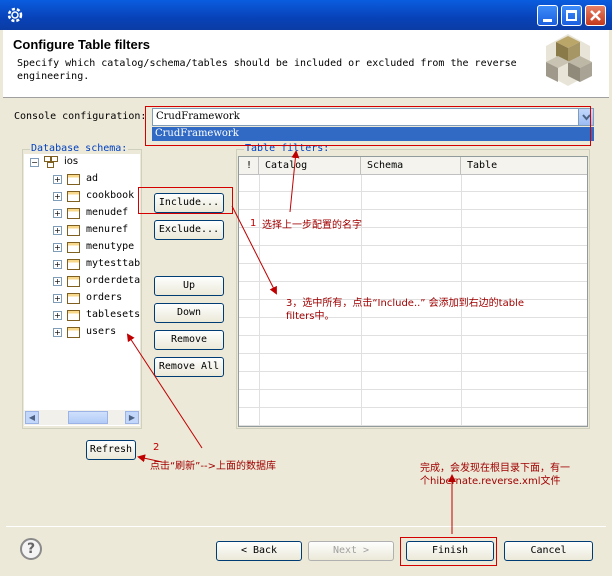 The image size is (612, 576). Describe the element at coordinates (310, 316) in the screenshot. I see `annotation-3-text-line2: filters中。` at that location.